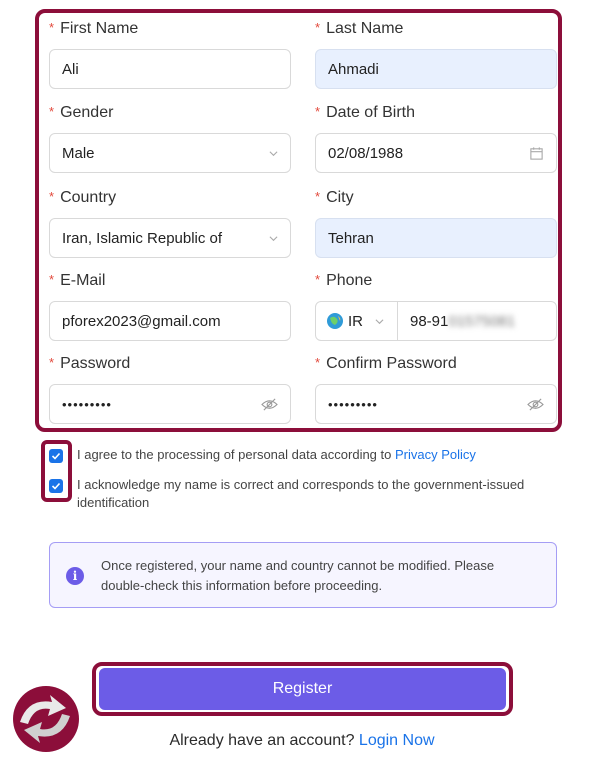 This screenshot has width=604, height=762. I want to click on password-input: •••••••••, so click(170, 404).